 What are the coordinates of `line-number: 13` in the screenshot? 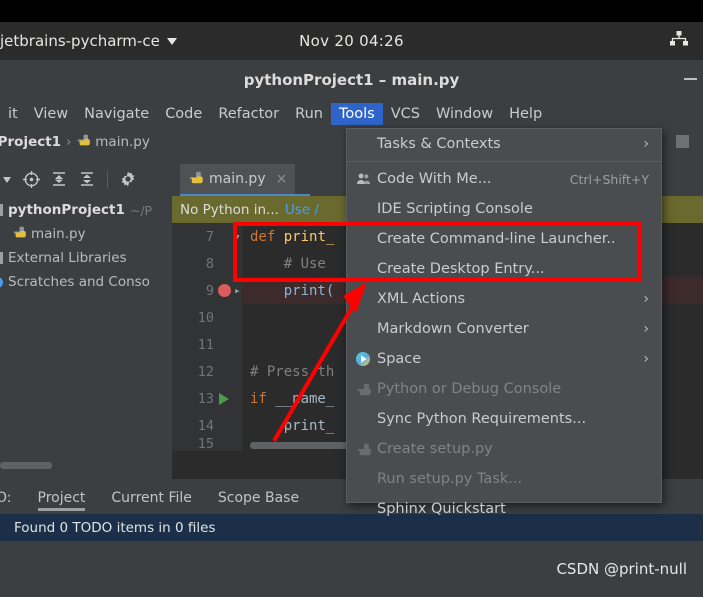 It's located at (205, 398).